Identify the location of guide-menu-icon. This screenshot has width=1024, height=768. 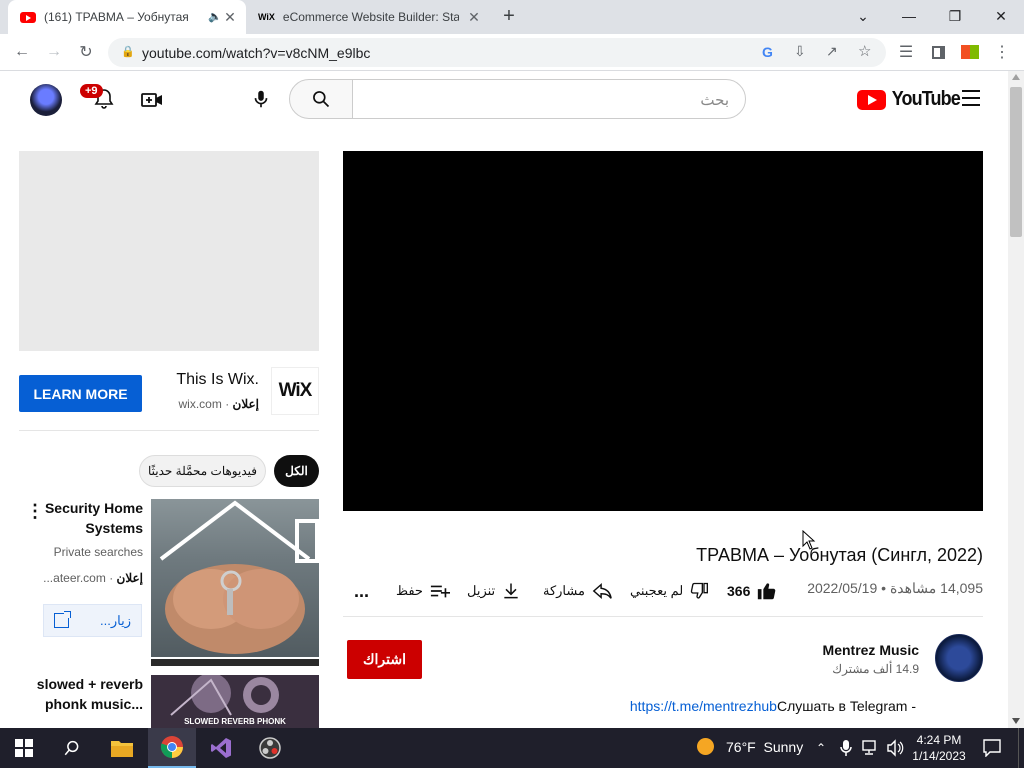
(971, 98).